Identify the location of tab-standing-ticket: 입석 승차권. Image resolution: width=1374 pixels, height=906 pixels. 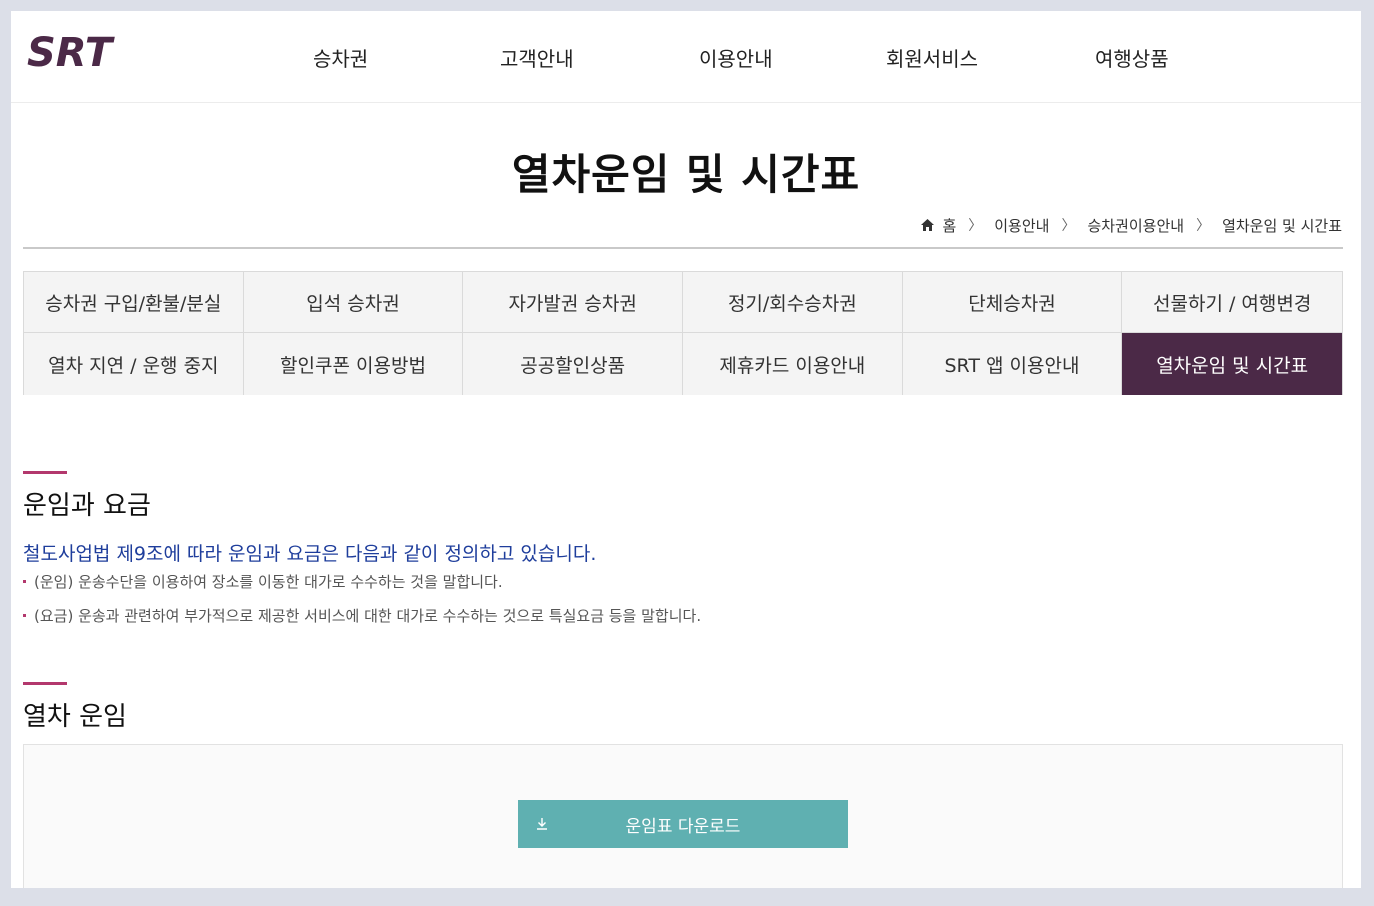
(353, 302).